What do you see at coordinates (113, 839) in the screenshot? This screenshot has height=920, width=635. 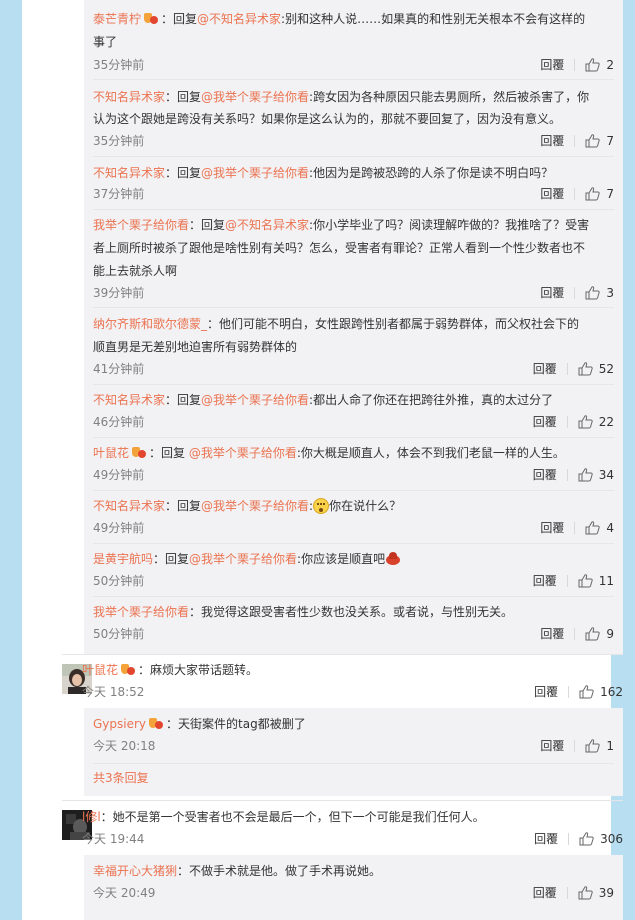 I see `comment-time: 今天 19:44` at bounding box center [113, 839].